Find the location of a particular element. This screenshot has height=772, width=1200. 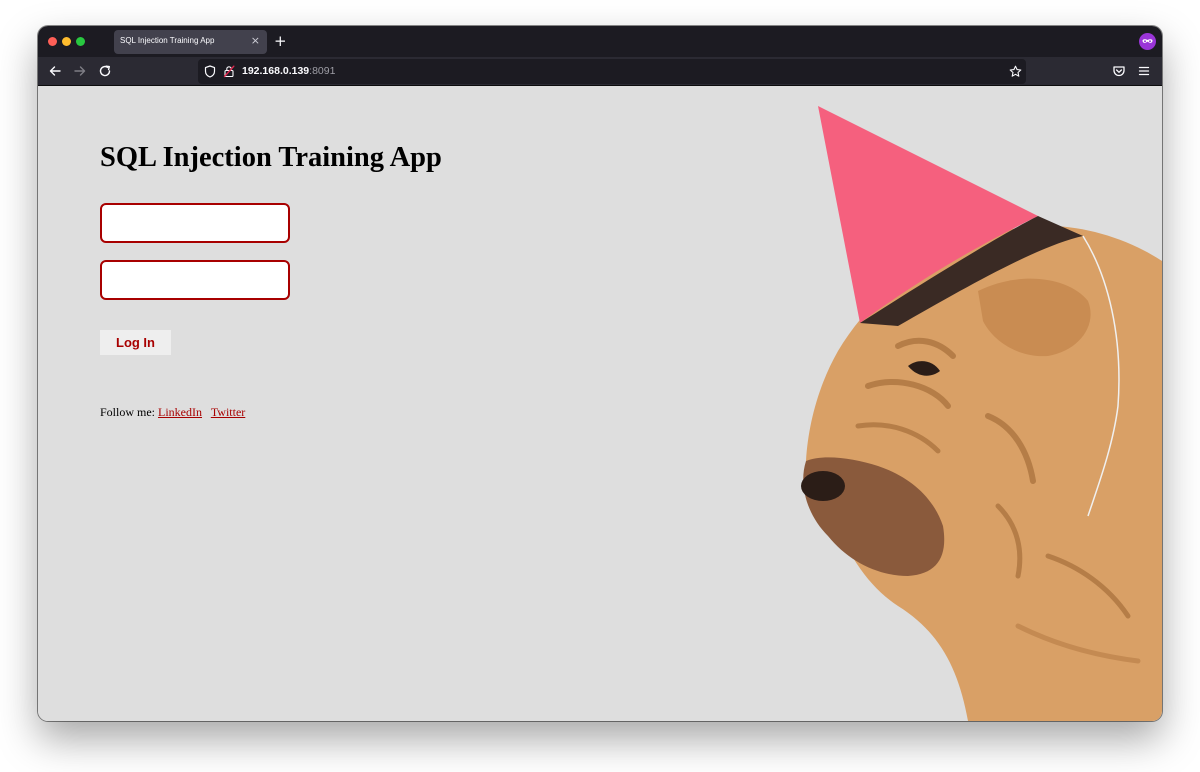

minimize-window-button is located at coordinates (66, 41).